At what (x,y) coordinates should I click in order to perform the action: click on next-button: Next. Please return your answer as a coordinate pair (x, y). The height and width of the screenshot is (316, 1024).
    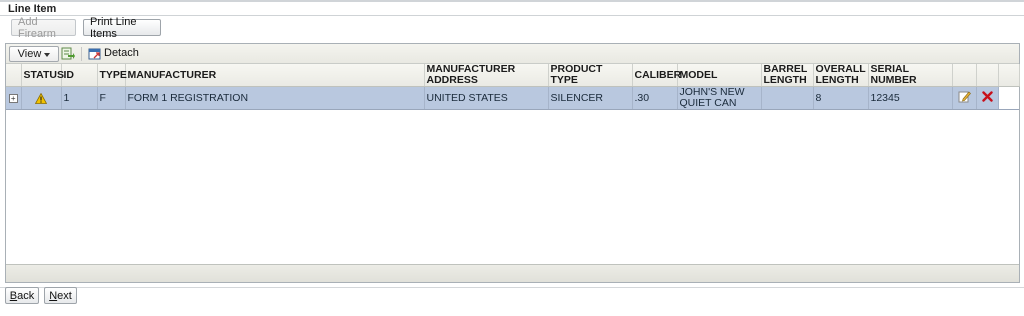
    Looking at the image, I should click on (60, 295).